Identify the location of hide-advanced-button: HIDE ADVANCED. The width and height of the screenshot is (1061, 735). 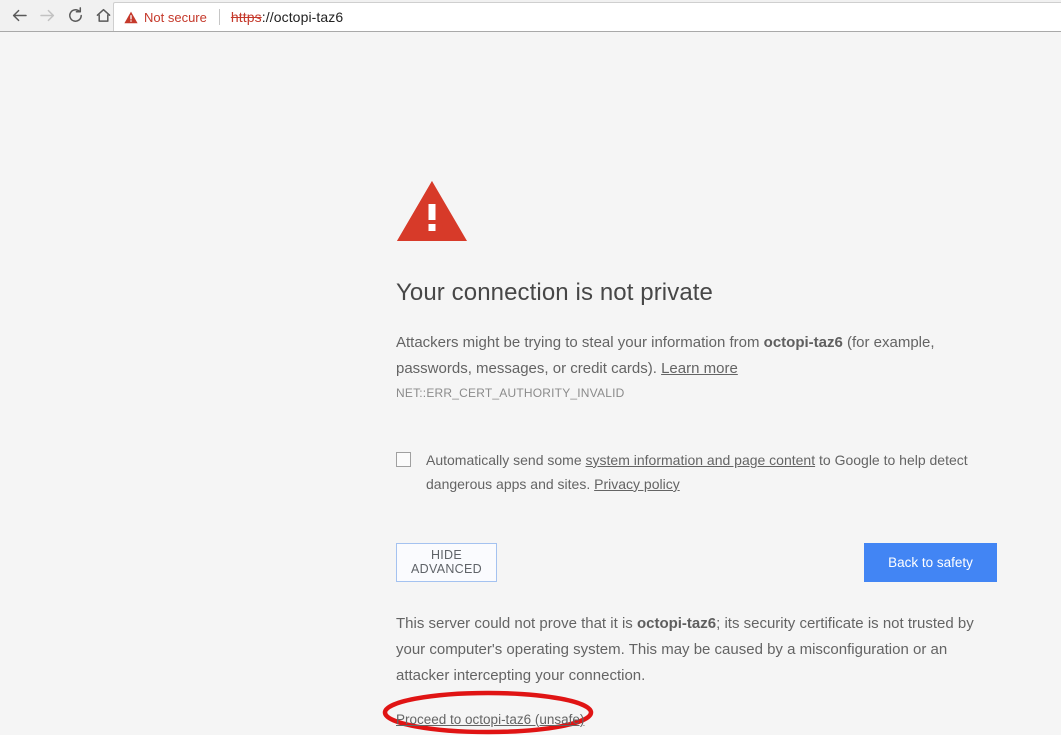
(446, 562).